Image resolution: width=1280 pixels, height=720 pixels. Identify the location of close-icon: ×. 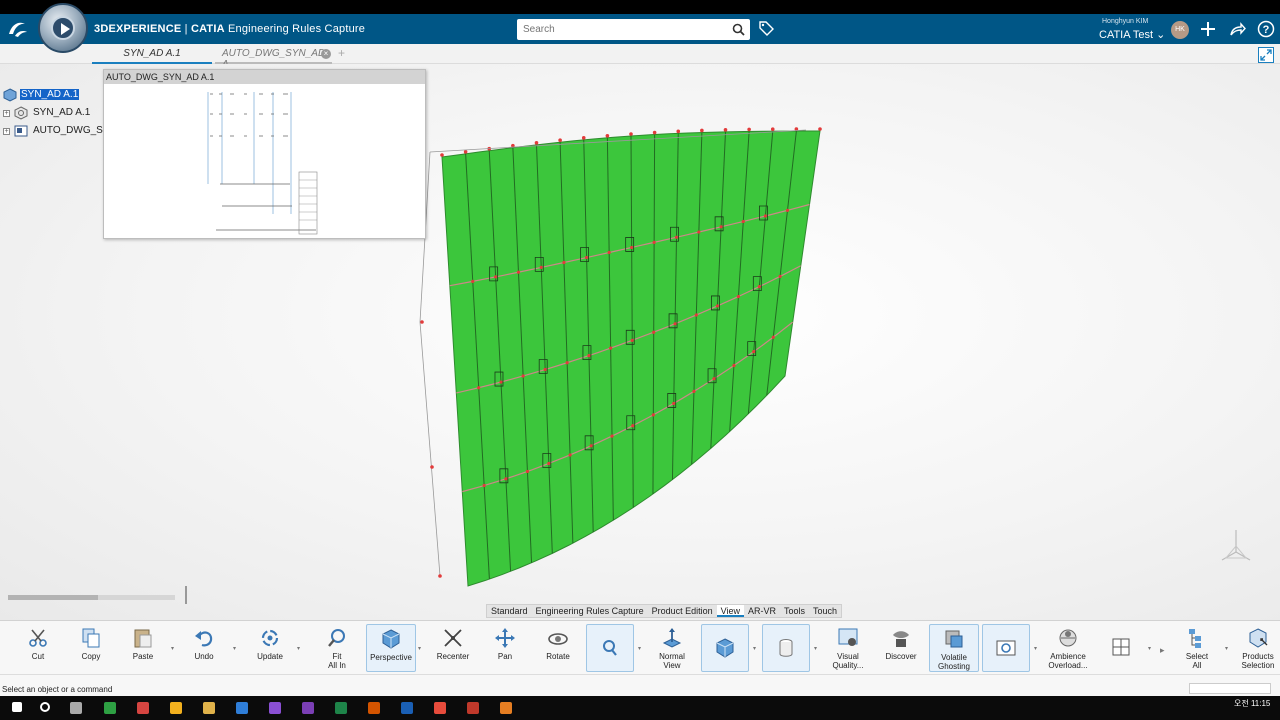
(326, 54).